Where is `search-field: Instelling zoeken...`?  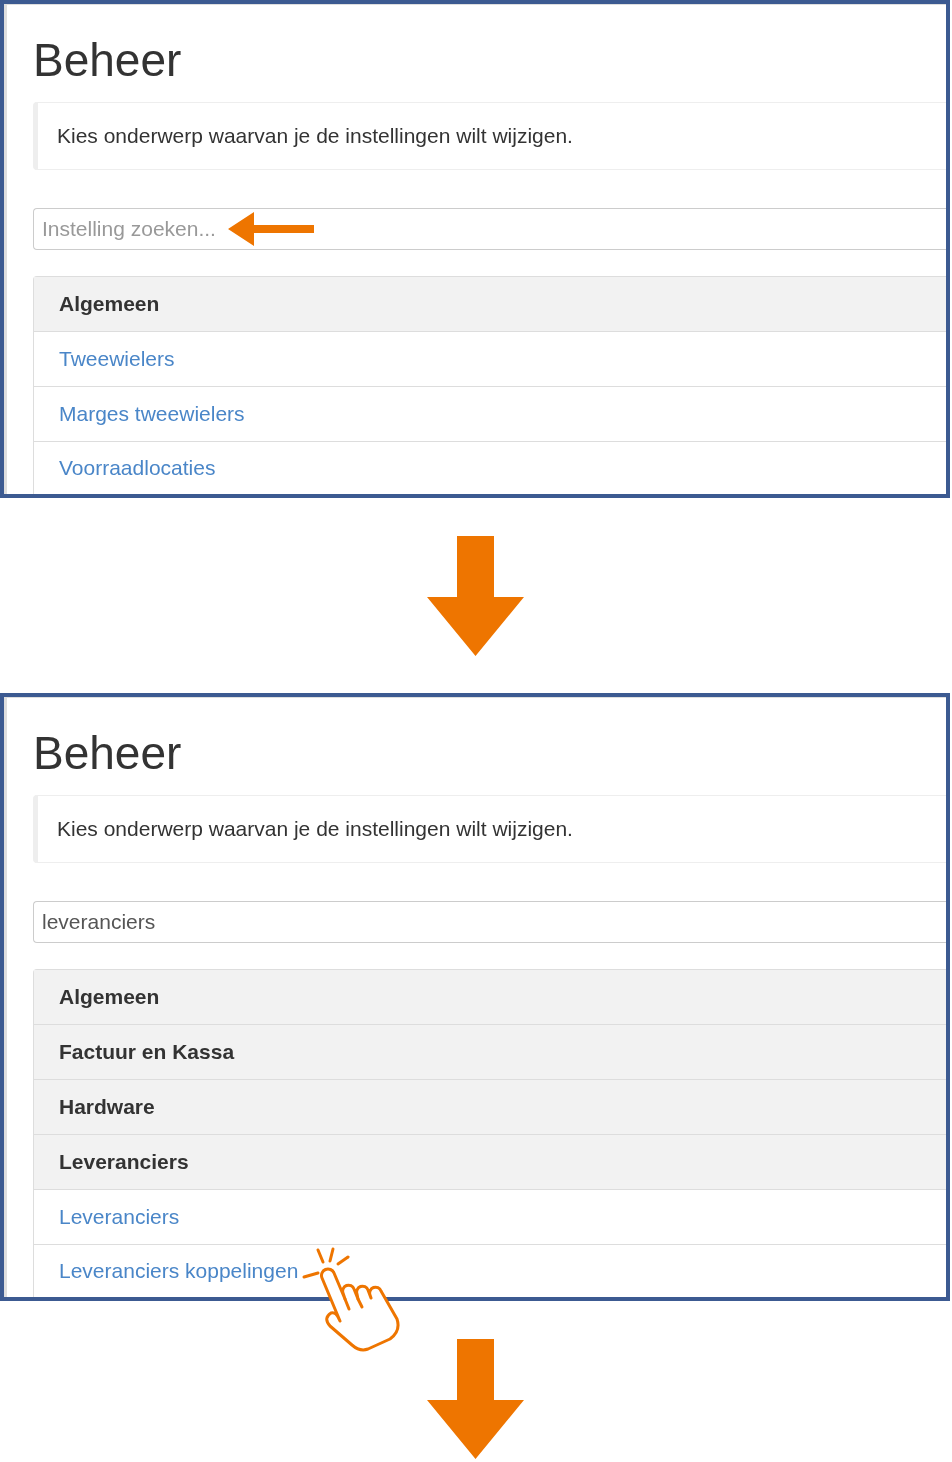 search-field: Instelling zoeken... is located at coordinates (489, 229).